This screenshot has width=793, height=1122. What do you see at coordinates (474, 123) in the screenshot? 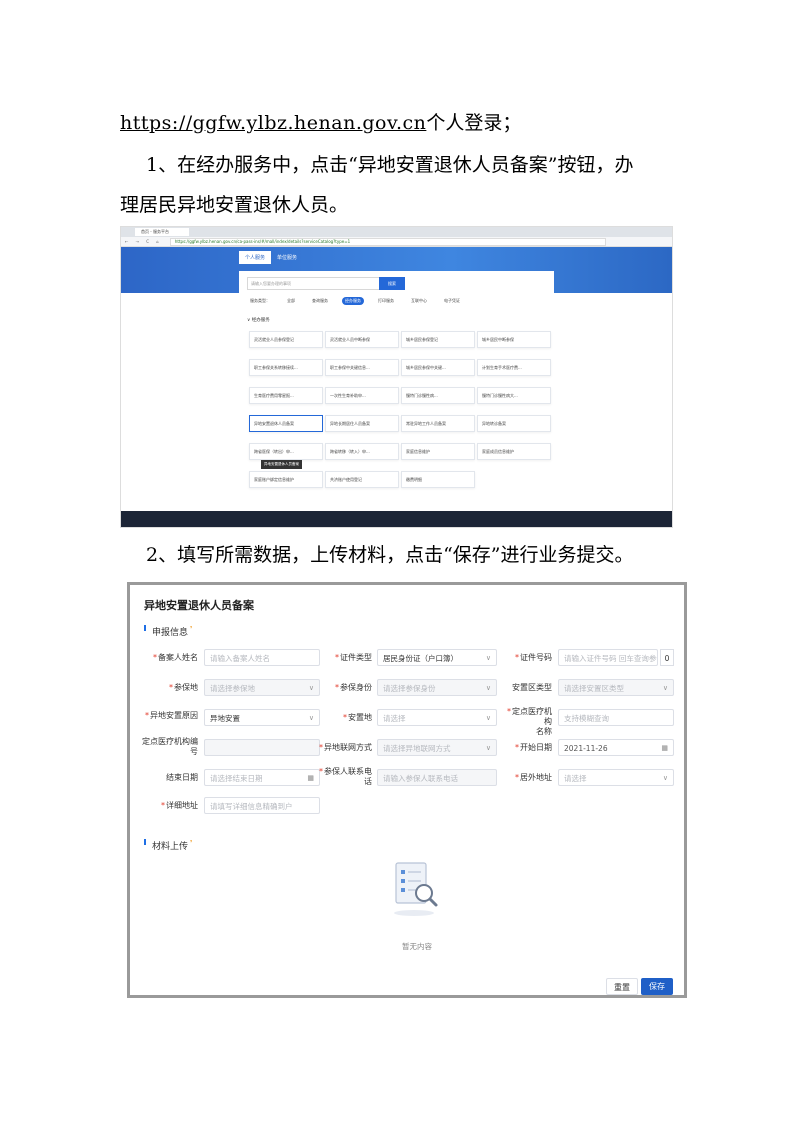
I see `login-suffix: 个人登录；` at bounding box center [474, 123].